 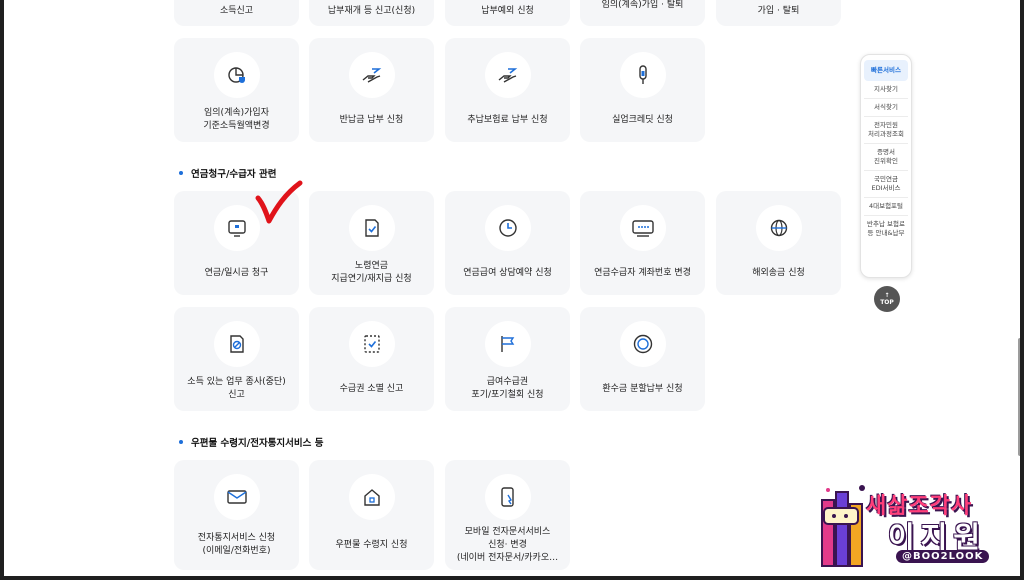 I want to click on card-label: 전자통지서비스 신청 (이메일/전화번호), so click(x=236, y=544).